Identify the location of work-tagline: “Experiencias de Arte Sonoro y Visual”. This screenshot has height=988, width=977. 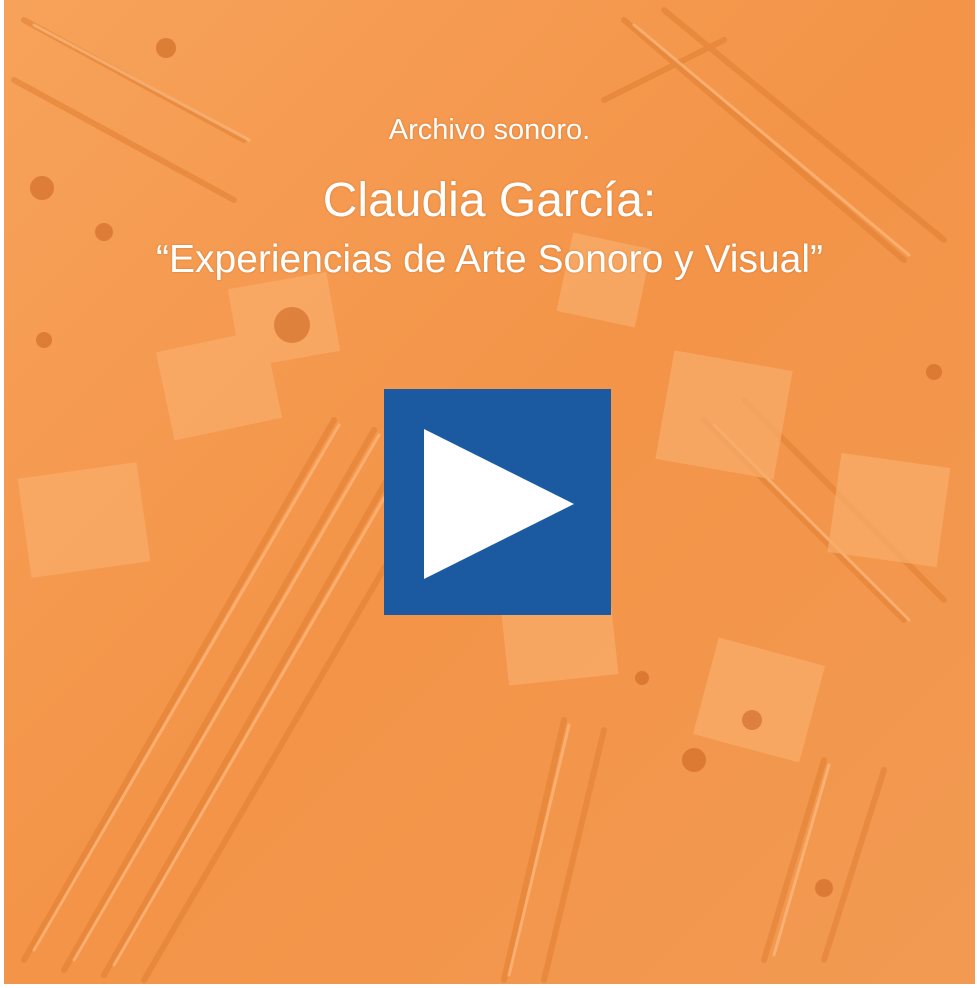
(489, 259).